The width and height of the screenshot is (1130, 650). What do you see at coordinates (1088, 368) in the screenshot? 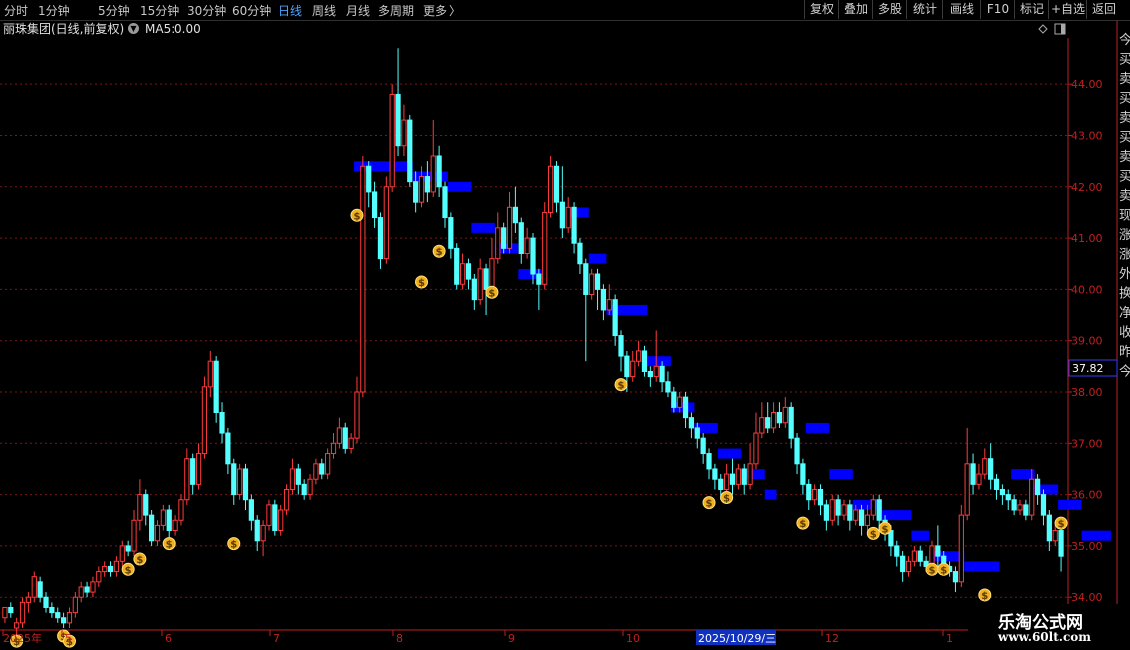
I see `current-price-label: 37.82` at bounding box center [1088, 368].